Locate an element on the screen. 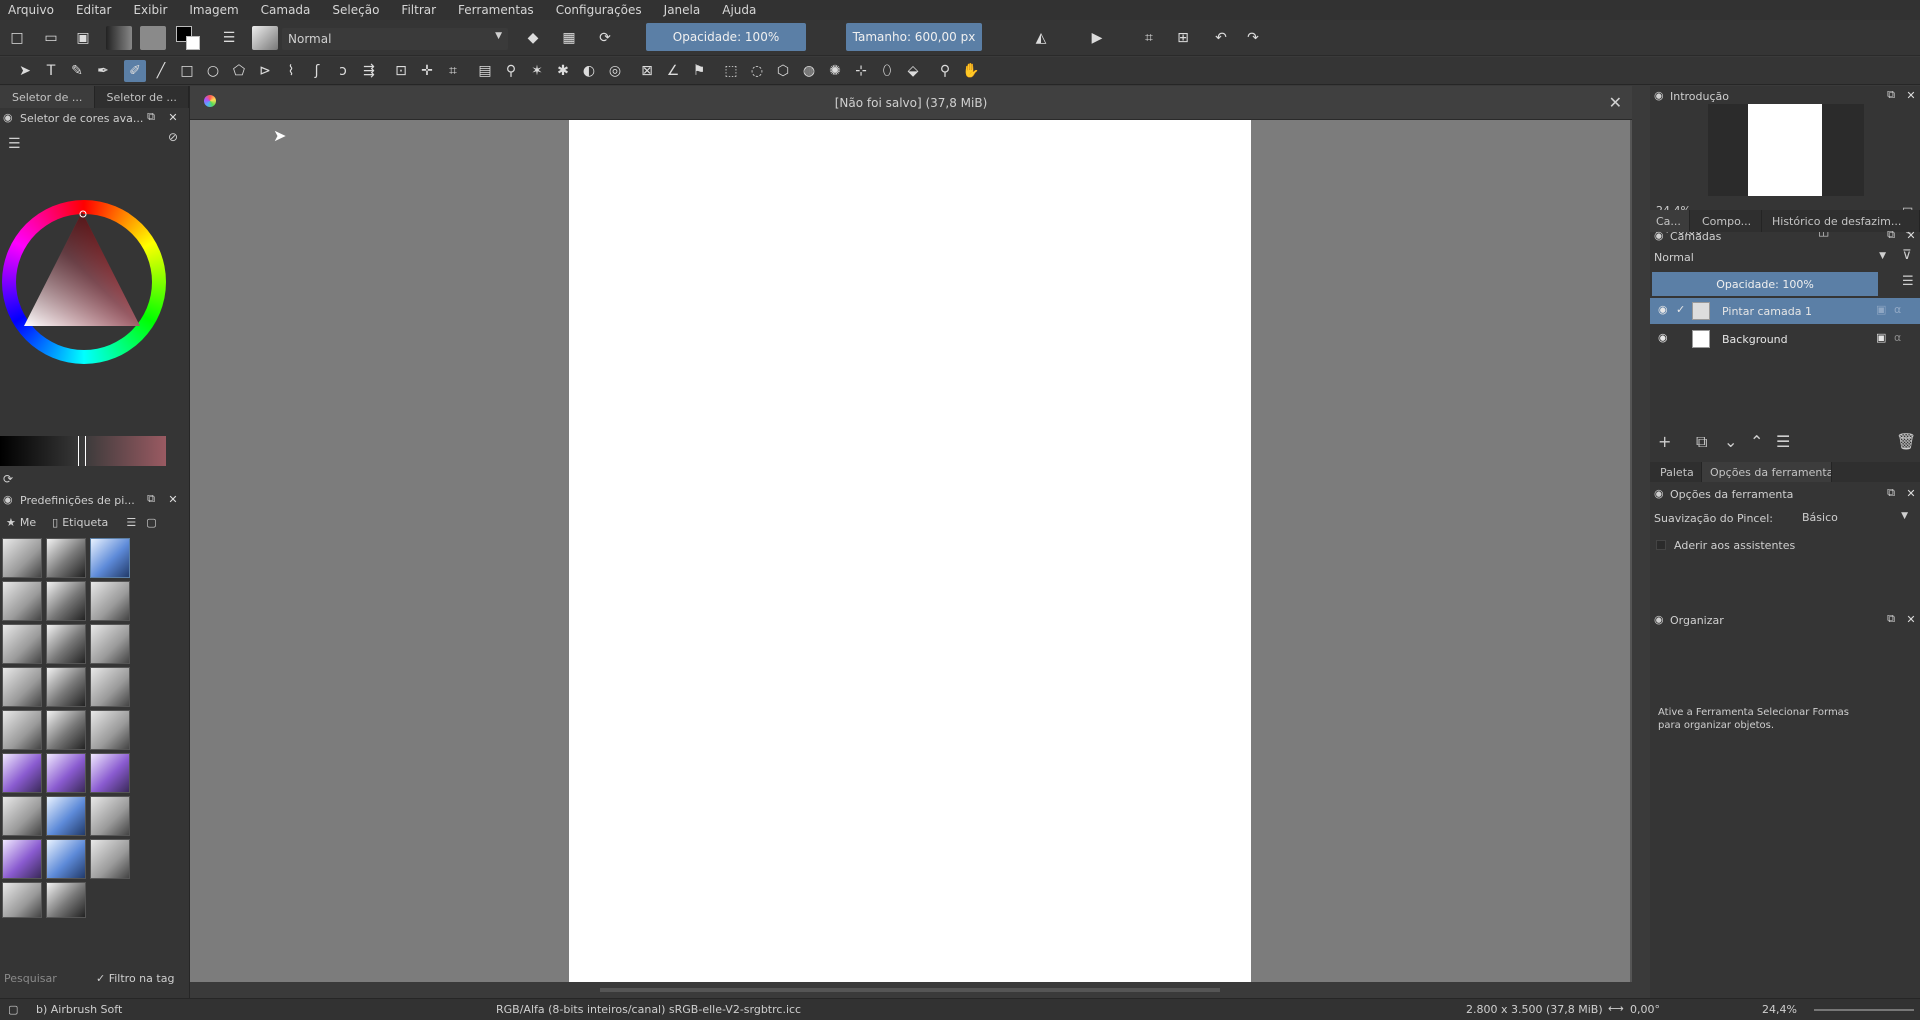 The image size is (1920, 1020). add-layer-icon: + is located at coordinates (1664, 441).